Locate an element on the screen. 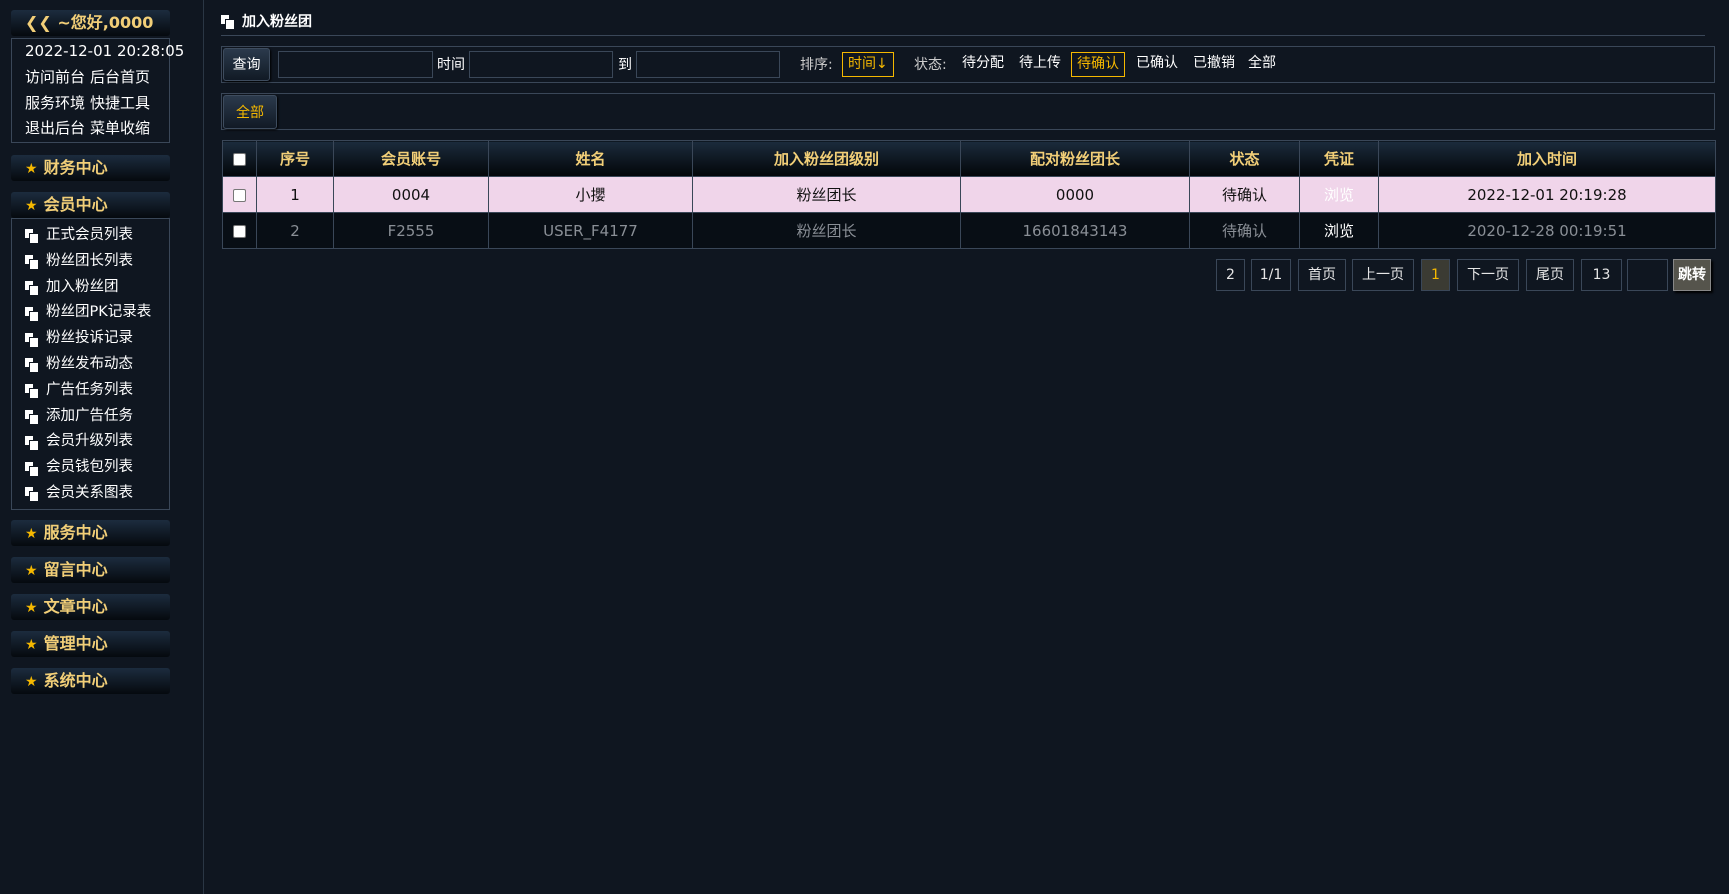 Image resolution: width=1729 pixels, height=894 pixels. tab-all: 全部 is located at coordinates (250, 112).